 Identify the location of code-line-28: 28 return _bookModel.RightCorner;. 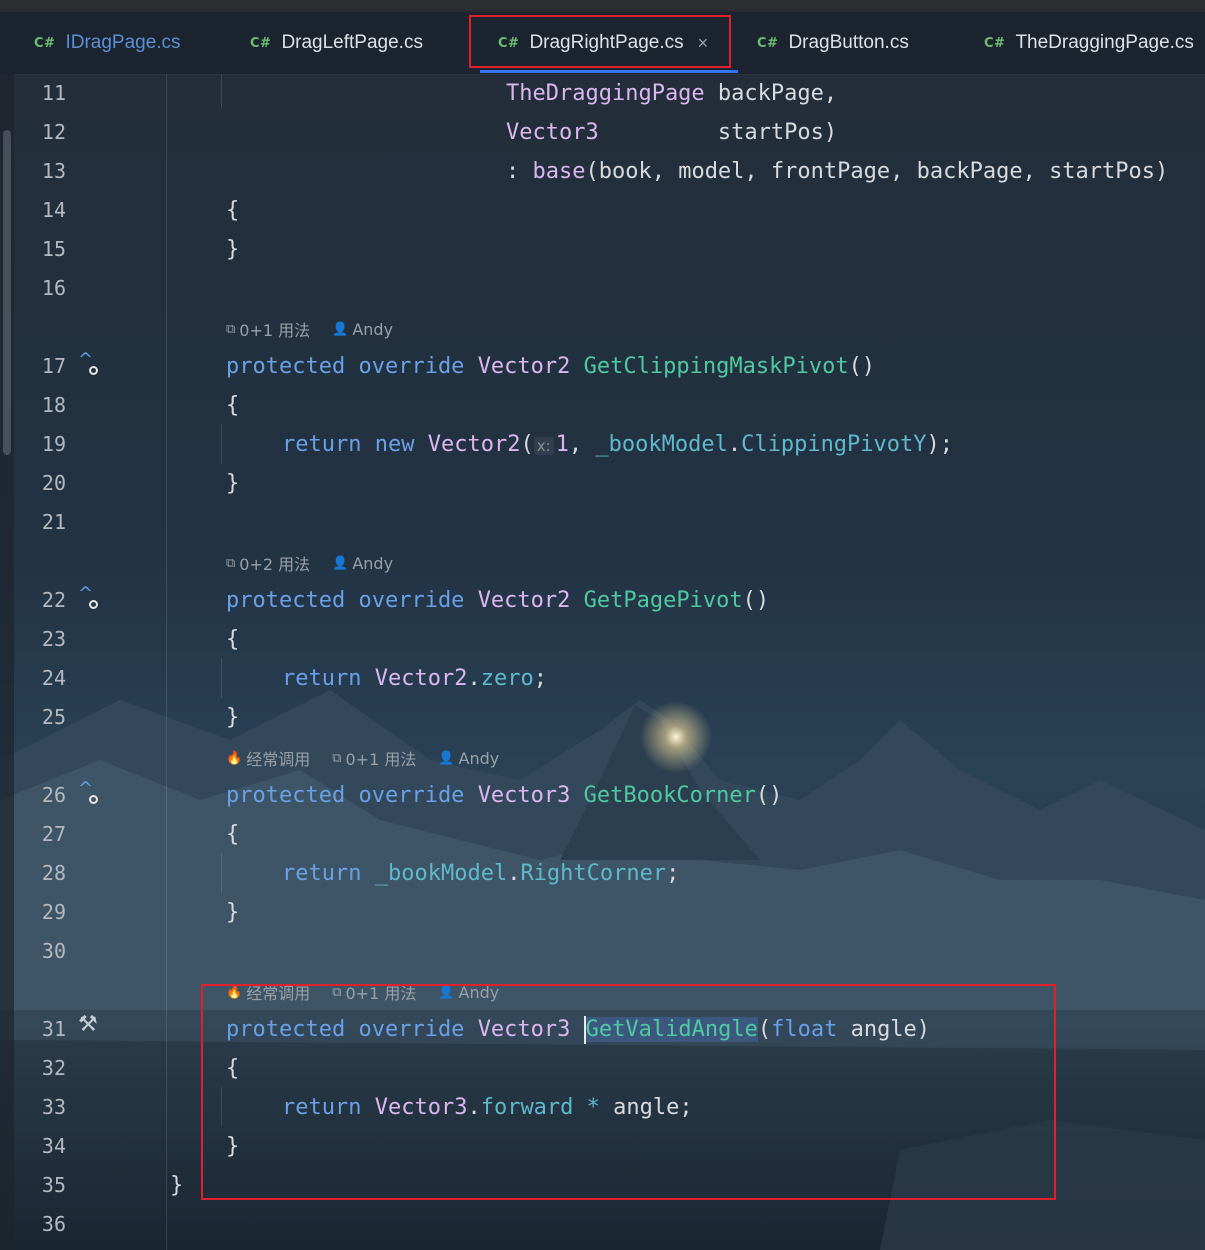
(602, 873).